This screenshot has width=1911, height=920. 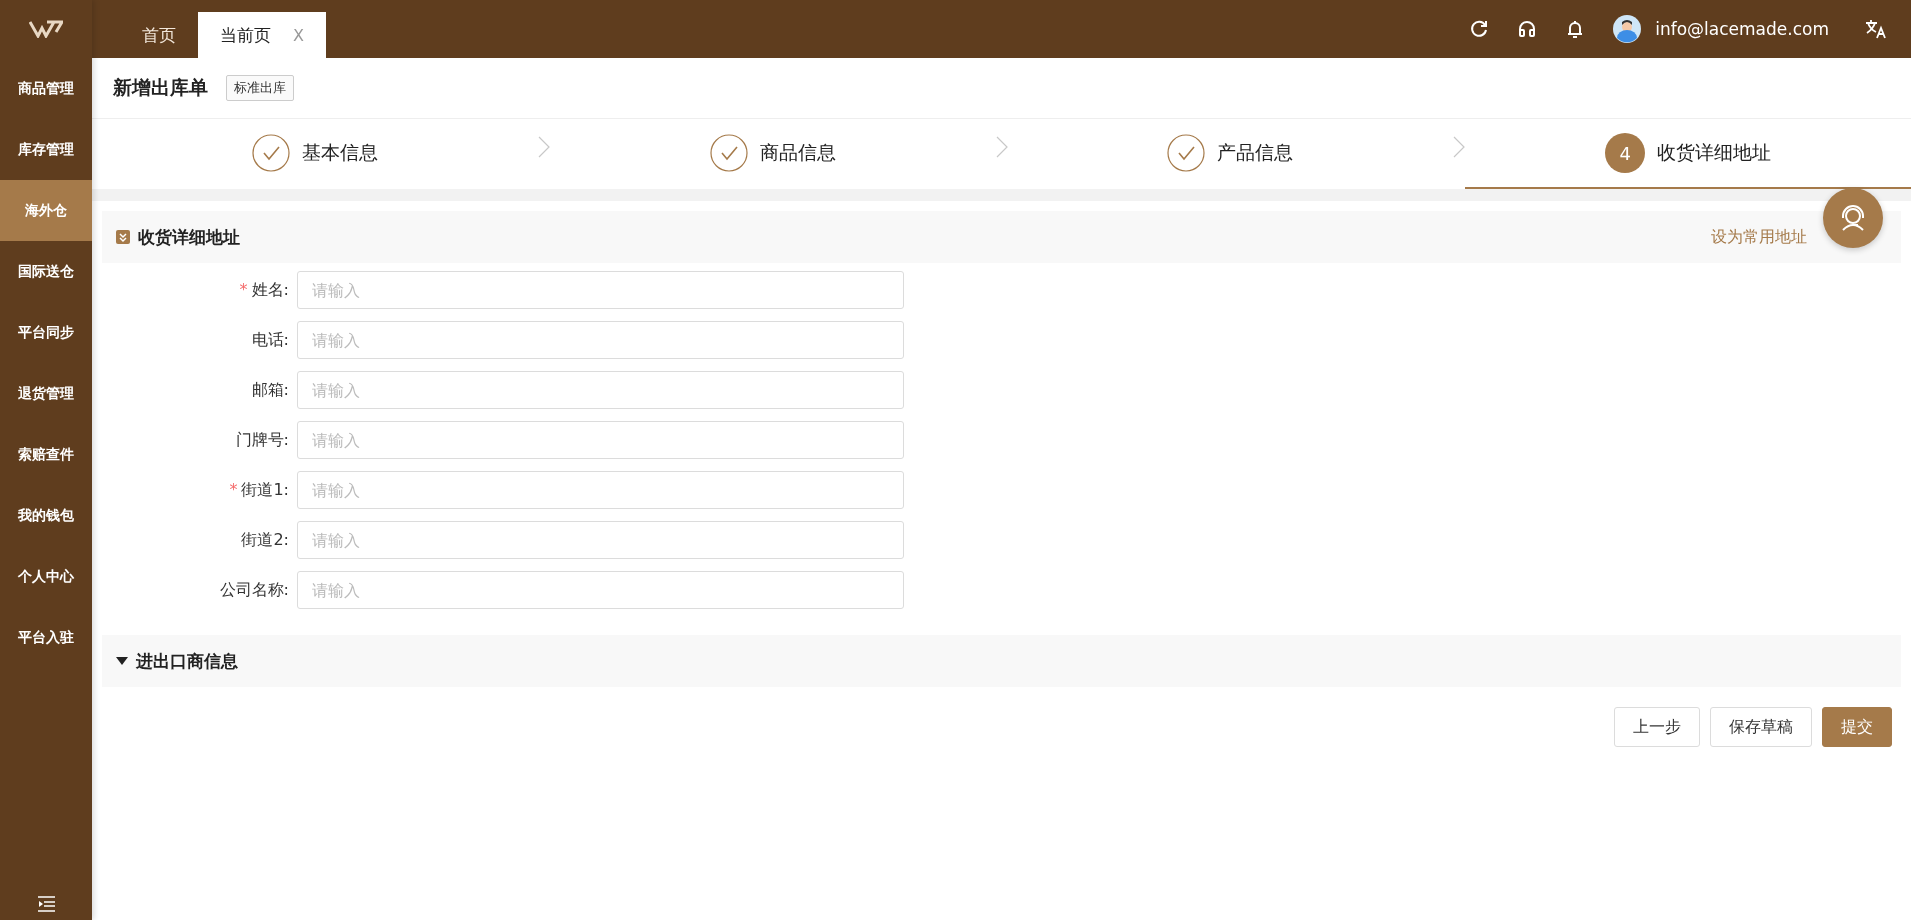 I want to click on field-label: 公司名称:, so click(x=254, y=590).